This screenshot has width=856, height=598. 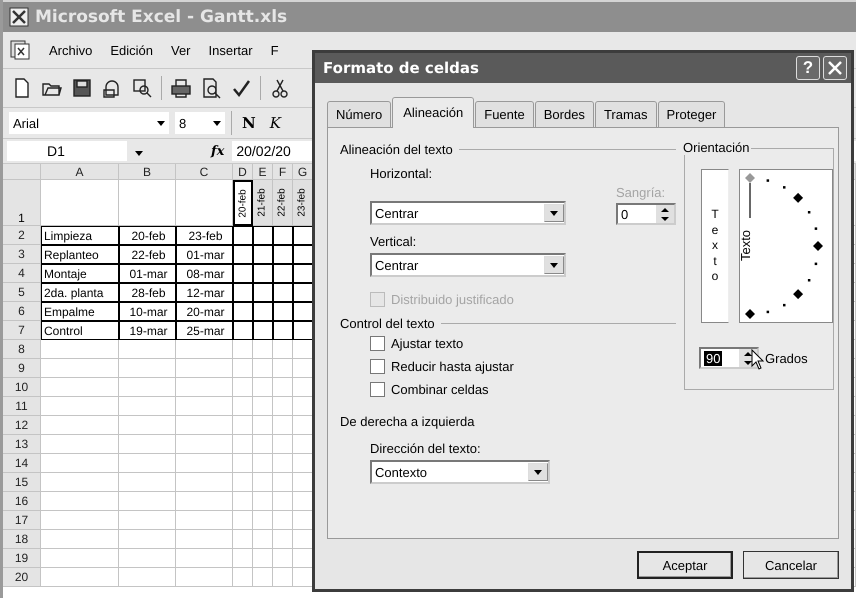 I want to click on row-header: 18, so click(x=22, y=539).